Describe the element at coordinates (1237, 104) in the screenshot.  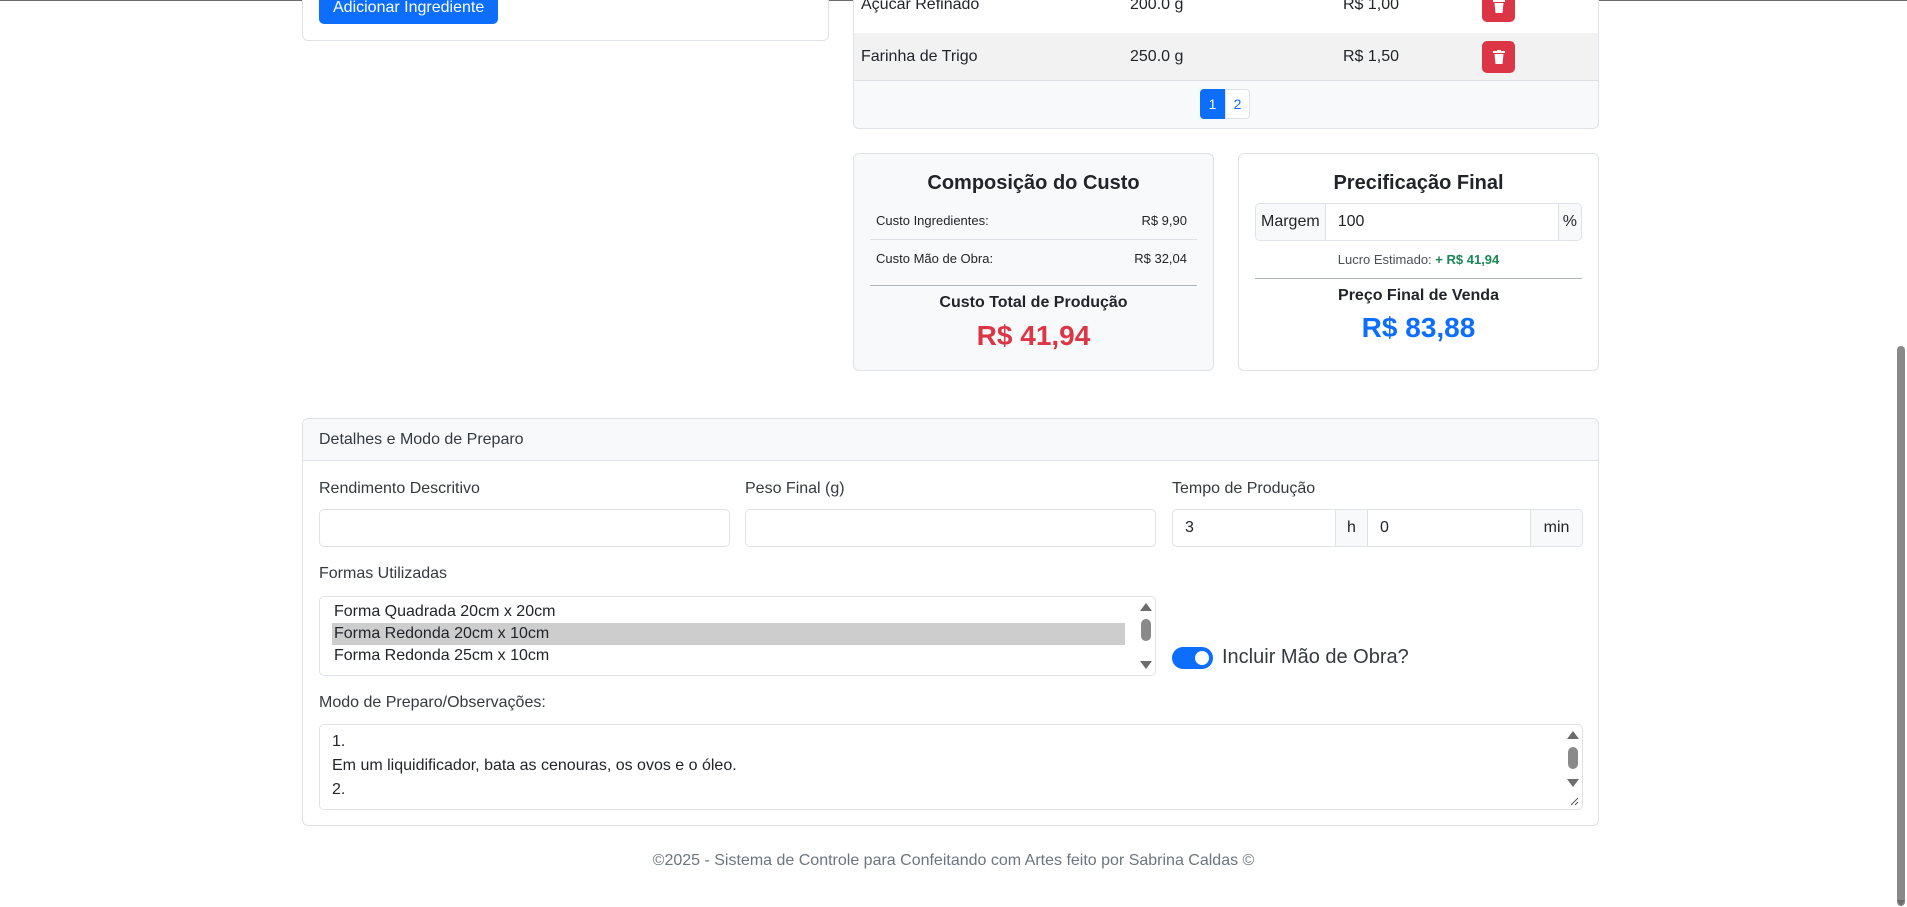
I see `page-2-button: 2` at that location.